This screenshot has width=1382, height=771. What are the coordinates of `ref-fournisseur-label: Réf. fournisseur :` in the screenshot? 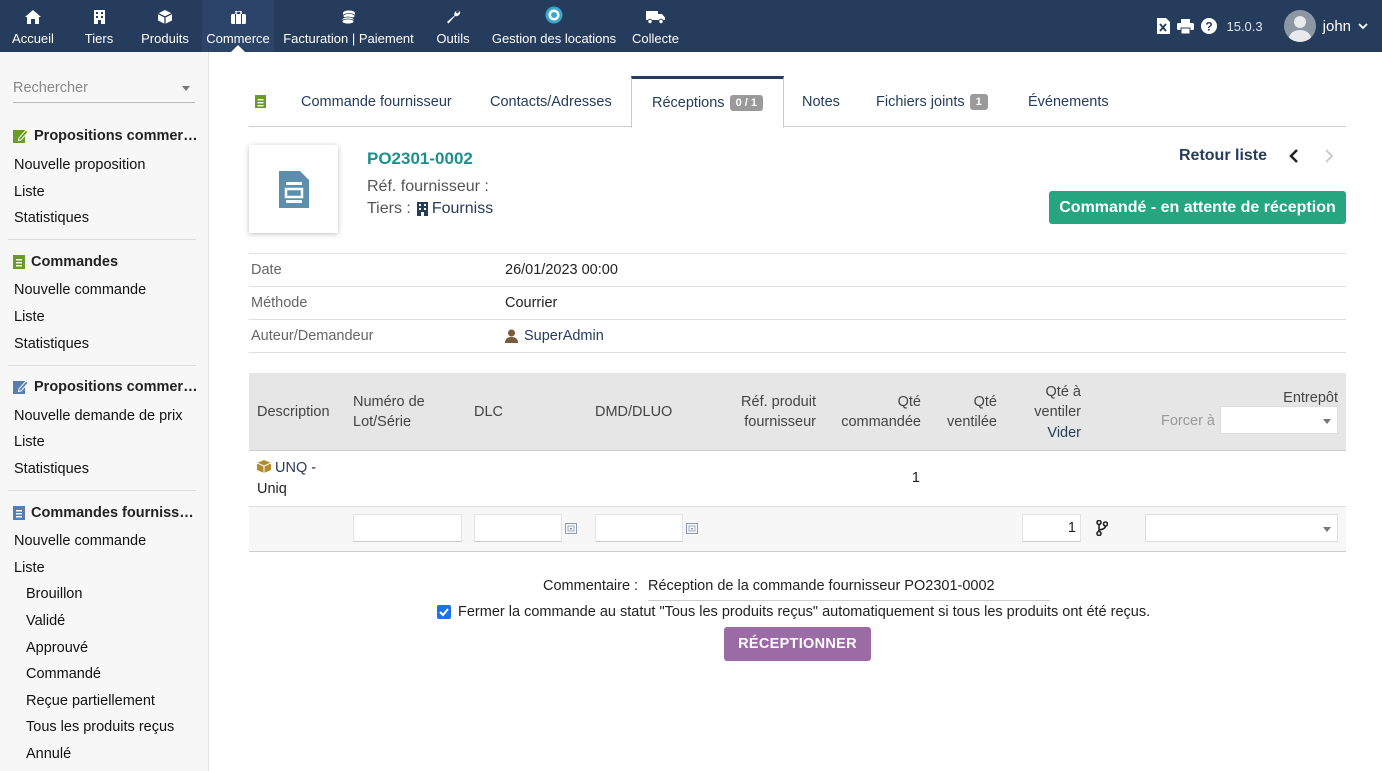 It's located at (428, 186).